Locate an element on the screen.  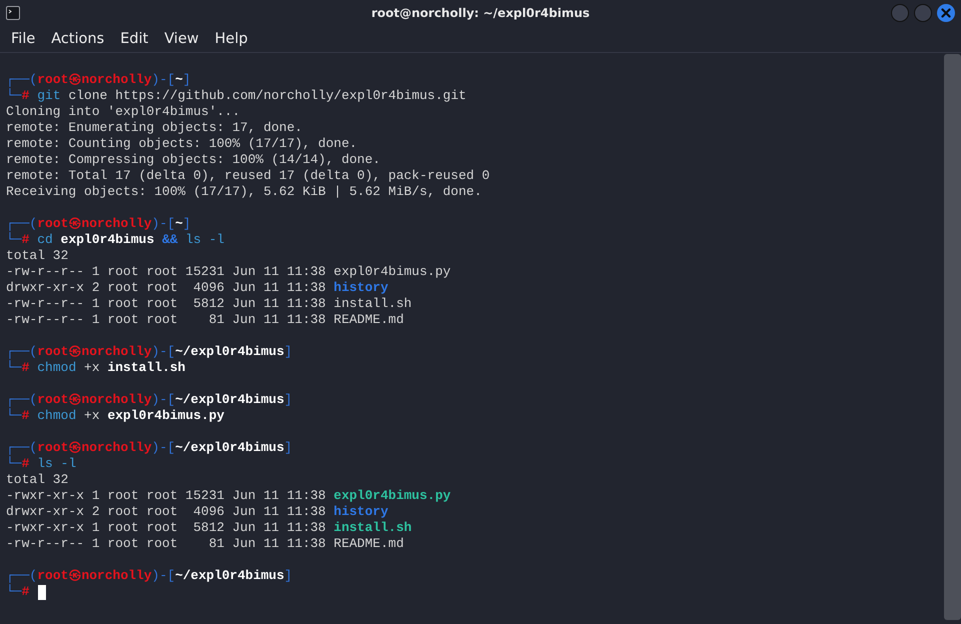
window-title: root@norcholly: ~/expl0r4bimus is located at coordinates (480, 13).